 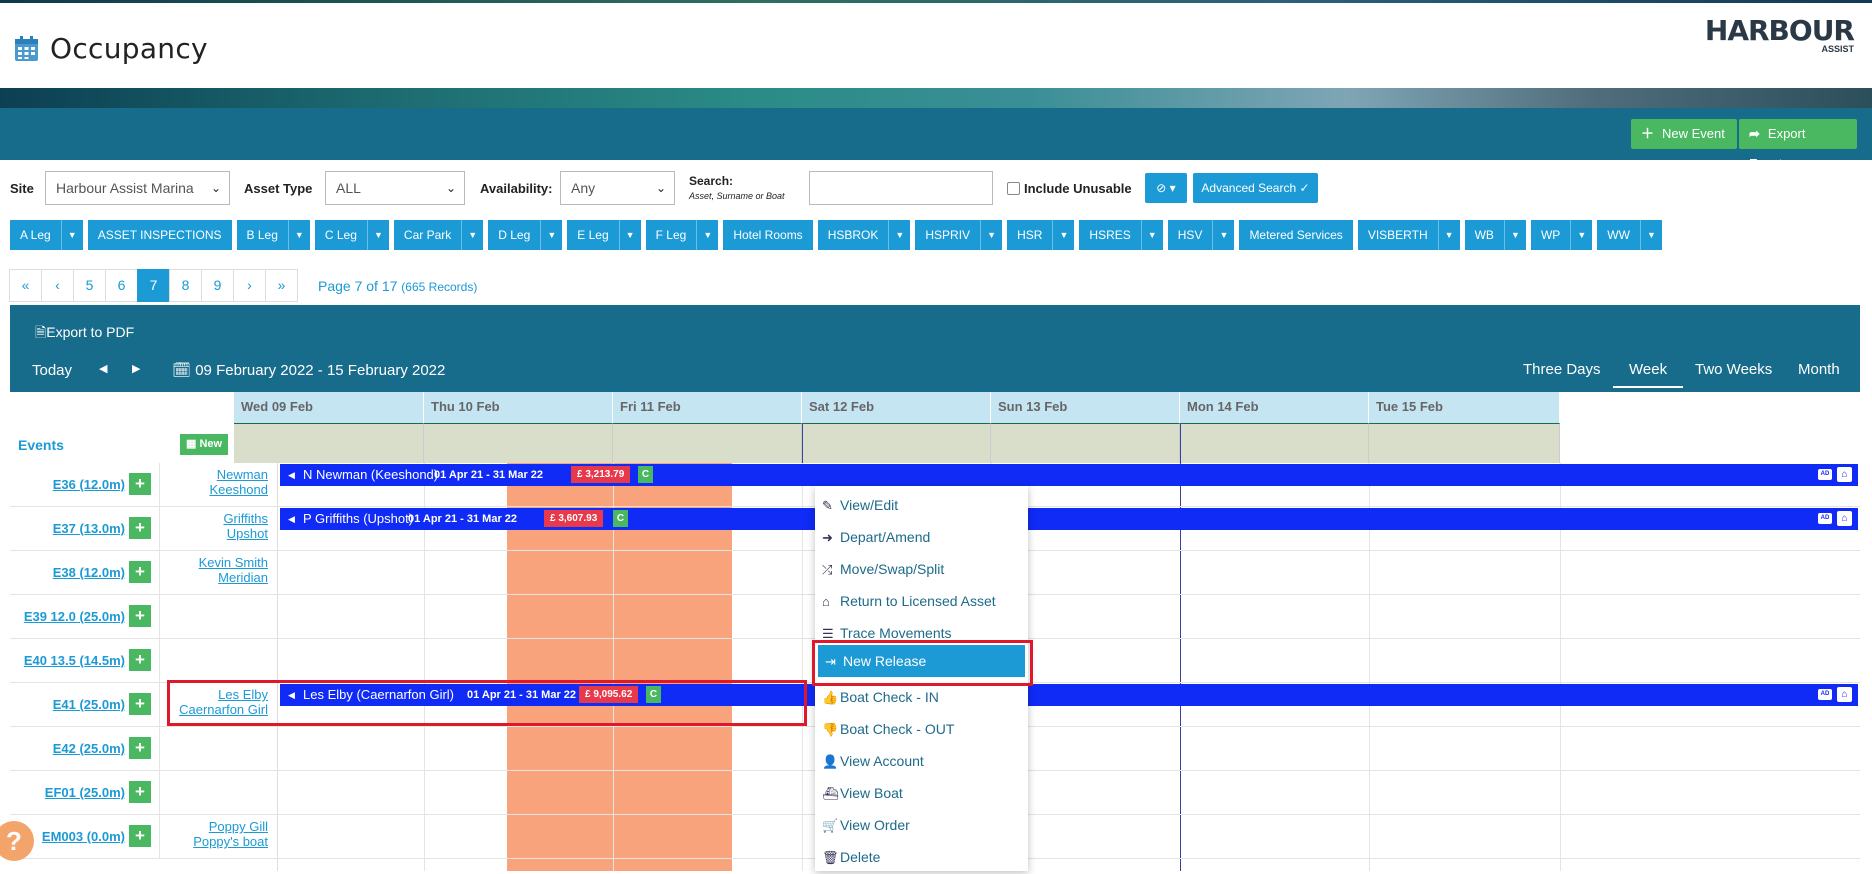 What do you see at coordinates (46, 235) in the screenshot?
I see `asset-group-tab: A Leg ▼` at bounding box center [46, 235].